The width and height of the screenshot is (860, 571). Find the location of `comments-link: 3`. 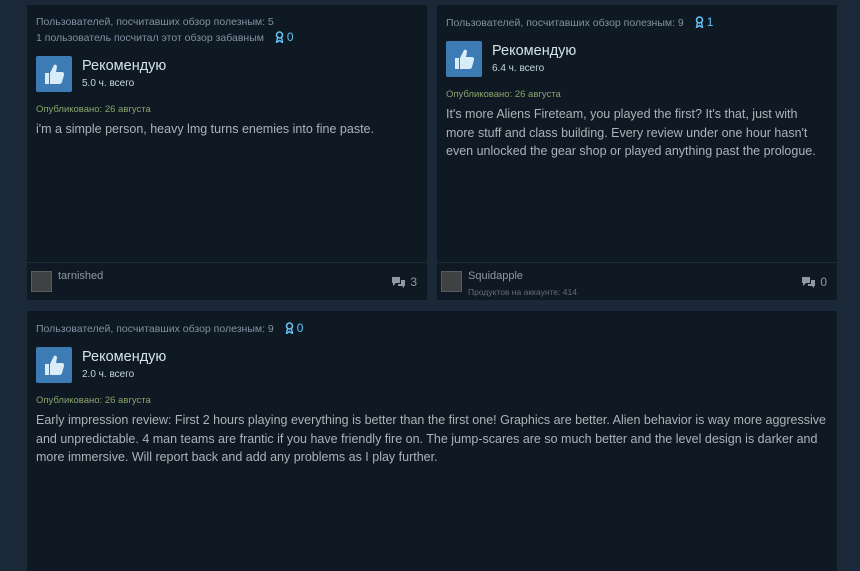

comments-link: 3 is located at coordinates (404, 282).